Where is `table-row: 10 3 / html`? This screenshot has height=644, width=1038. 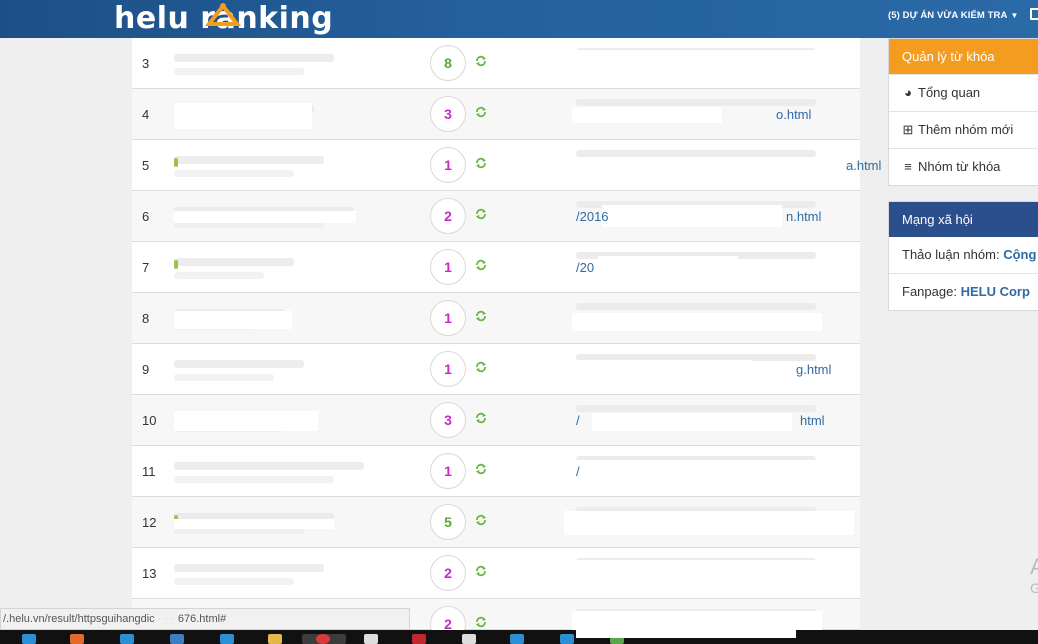 table-row: 10 3 / html is located at coordinates (496, 420).